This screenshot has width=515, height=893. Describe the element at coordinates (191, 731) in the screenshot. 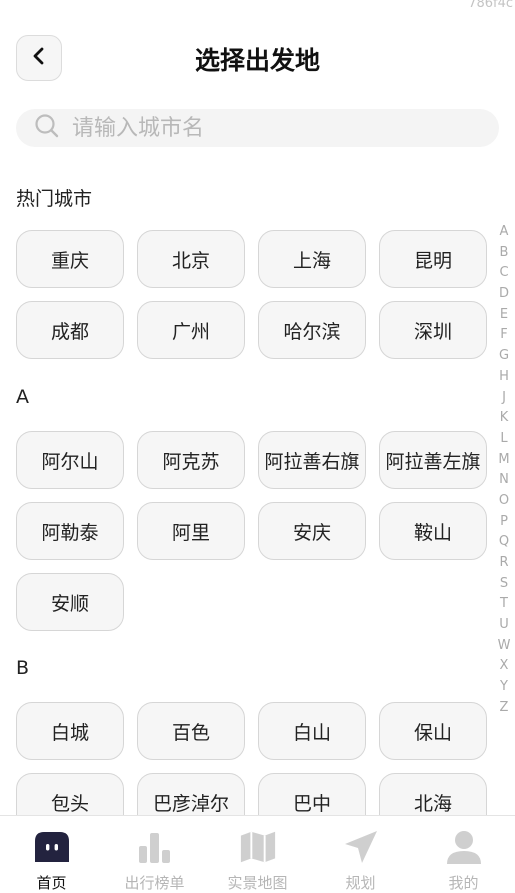

I see `city-button: 百色` at that location.